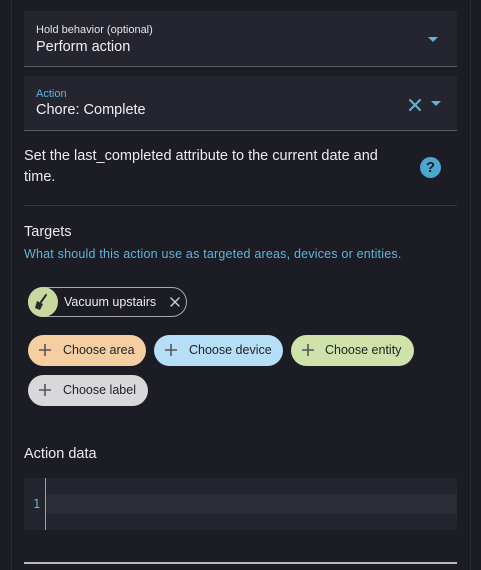  What do you see at coordinates (175, 302) in the screenshot?
I see `remove-entity-icon` at bounding box center [175, 302].